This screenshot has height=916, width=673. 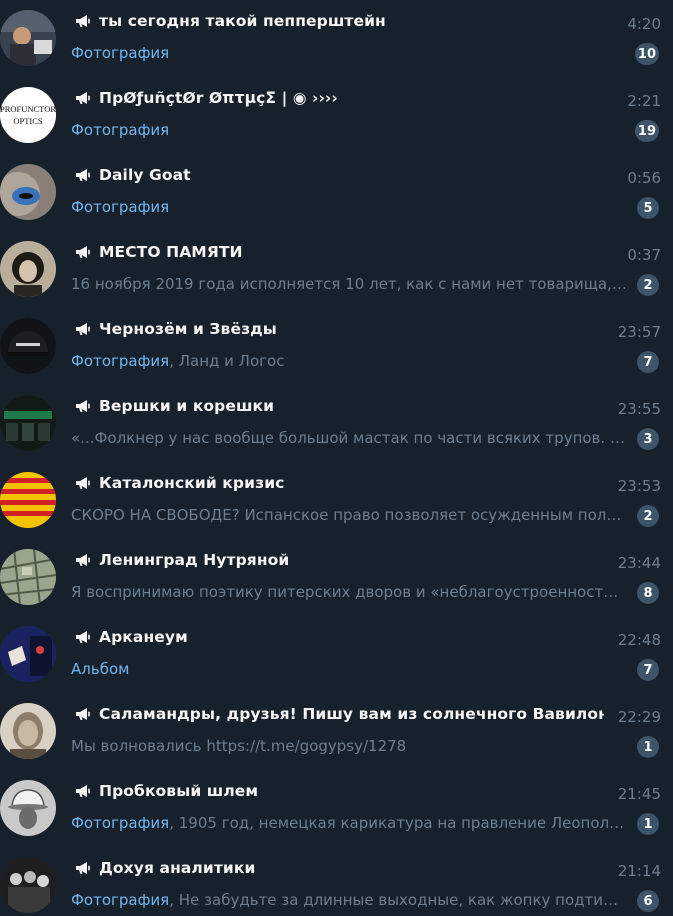 I want to click on chat-preview: Мы волновались https://t.me/gogypsy/1278, so click(x=349, y=746).